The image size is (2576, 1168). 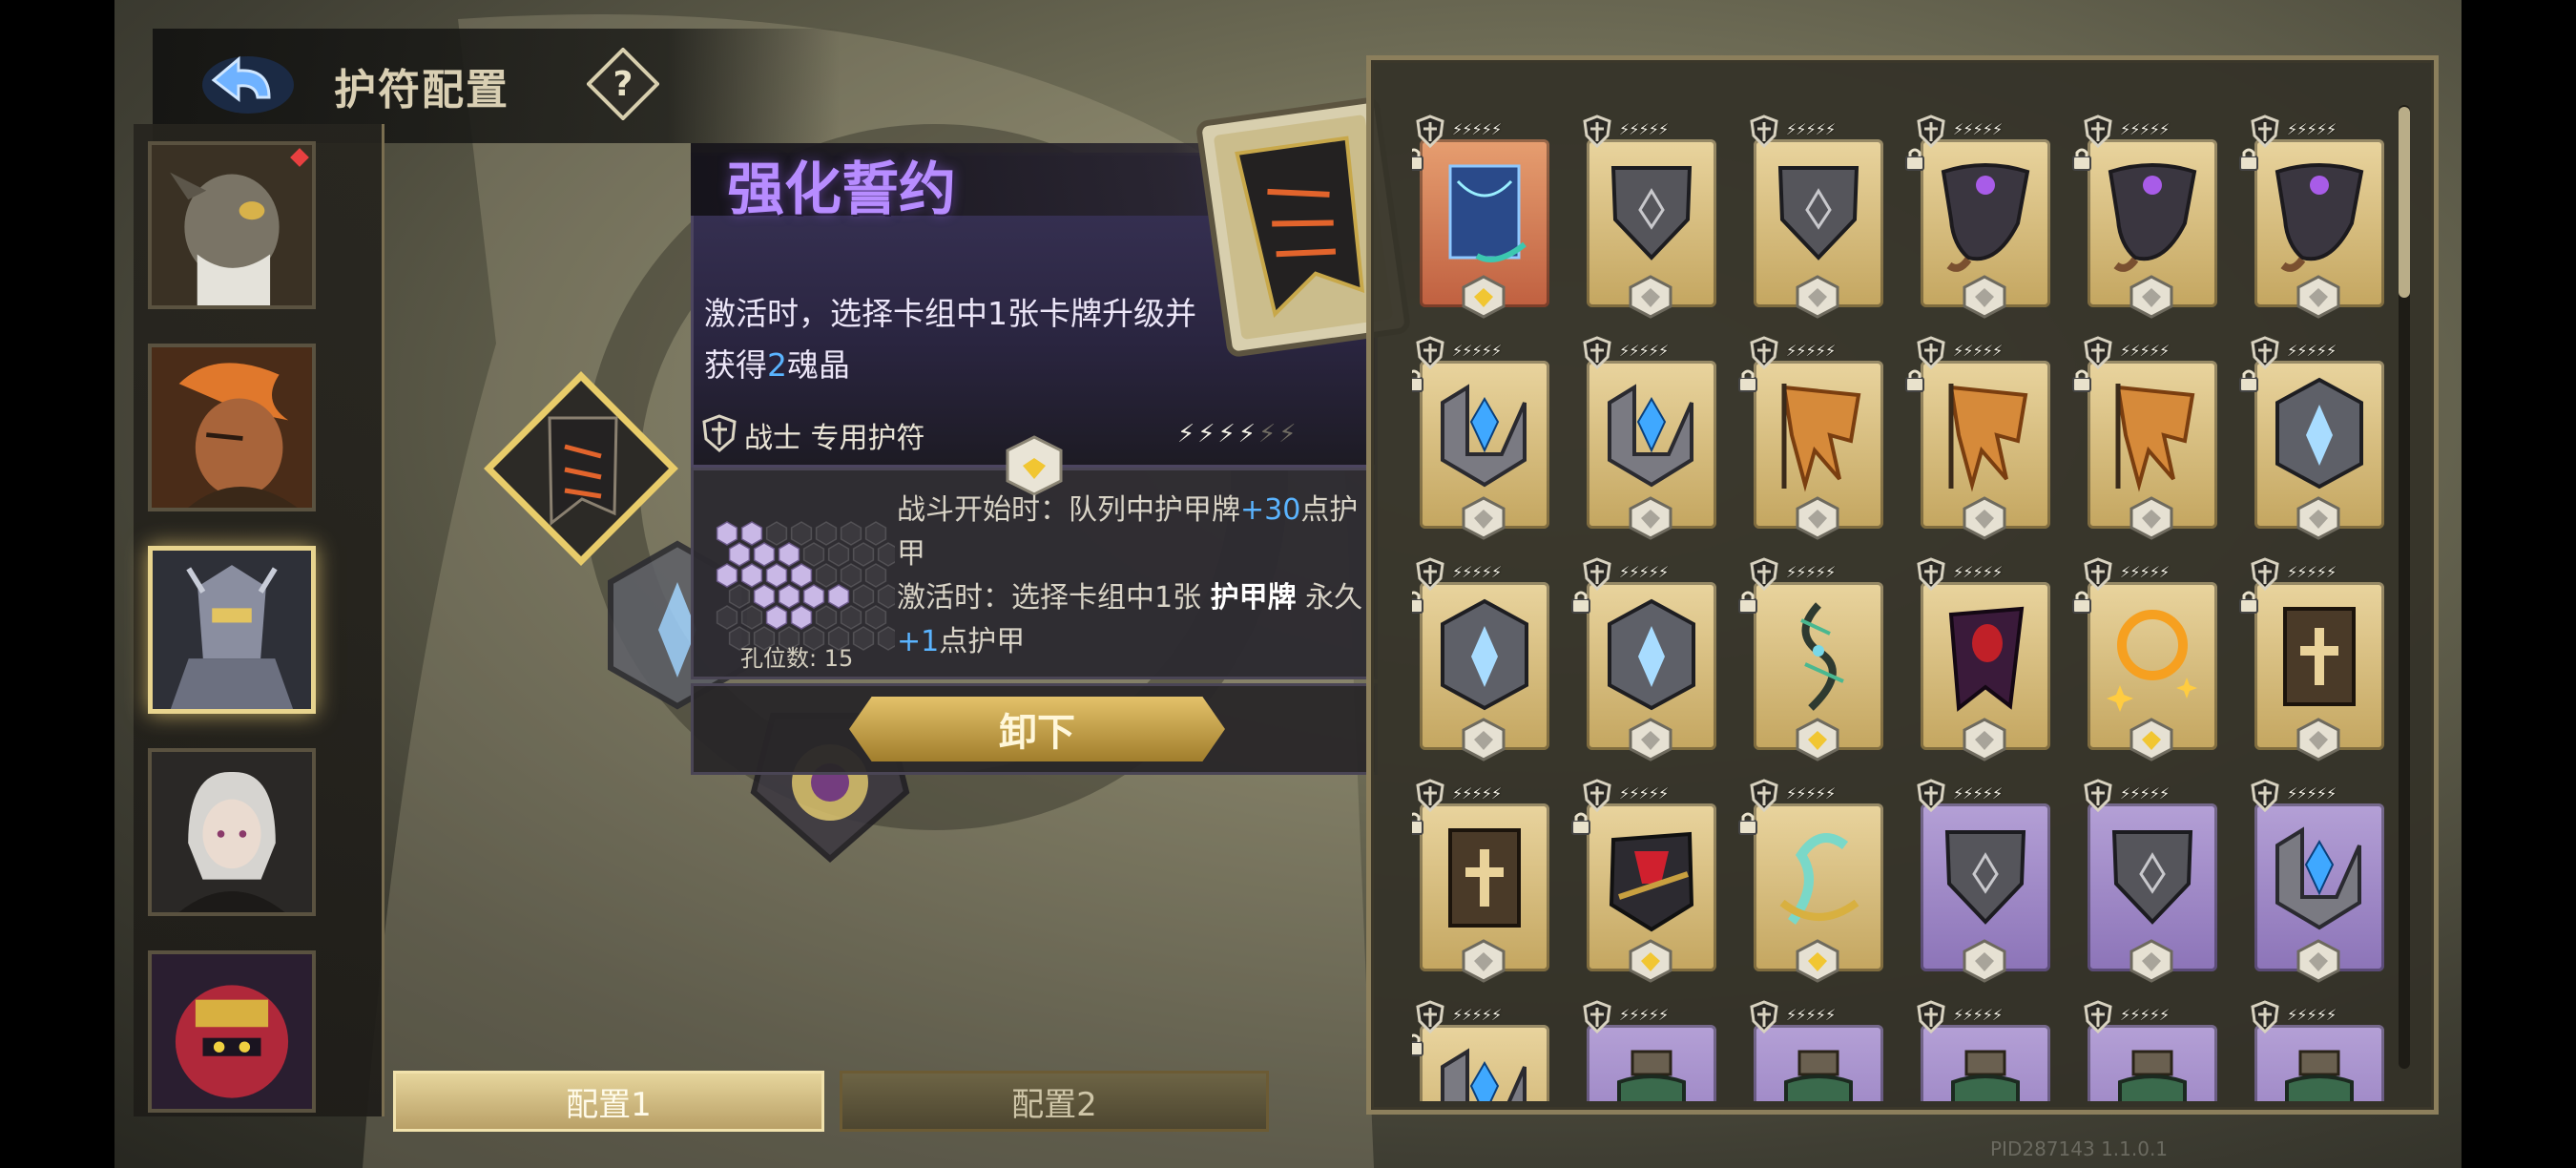 I want to click on back-arrow-icon, so click(x=248, y=85).